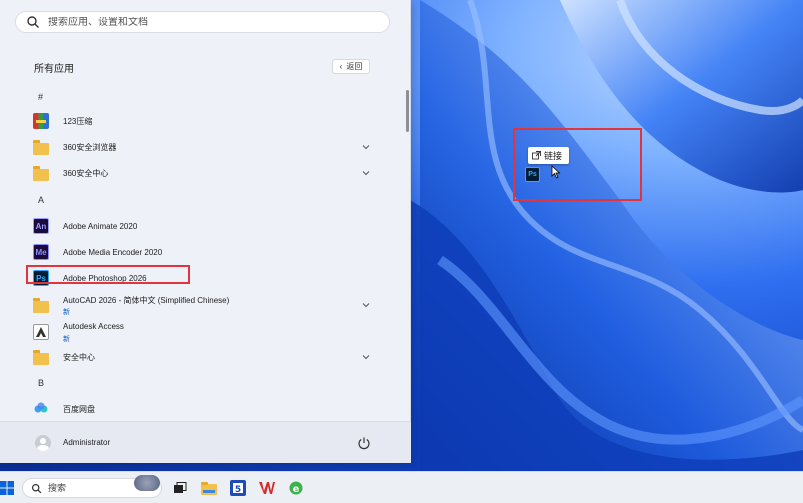  What do you see at coordinates (200, 147) in the screenshot?
I see `app-item-360-browser: 360安全浏览器` at bounding box center [200, 147].